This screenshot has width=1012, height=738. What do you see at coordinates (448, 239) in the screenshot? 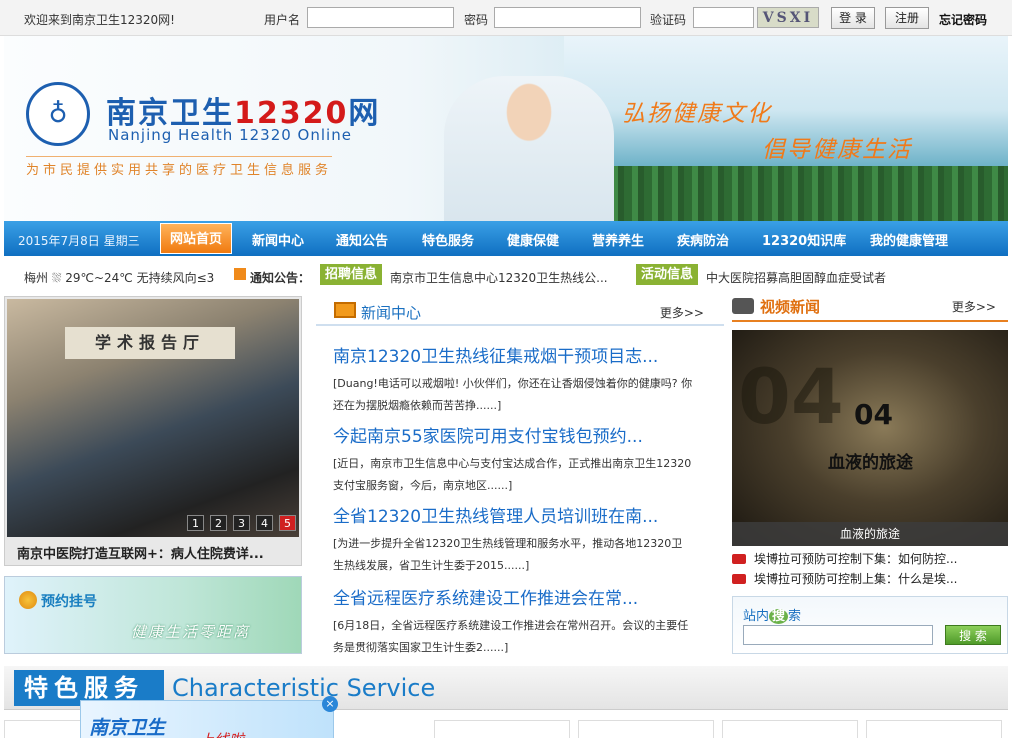
I see `nav-item-services: 特色服务` at bounding box center [448, 239].